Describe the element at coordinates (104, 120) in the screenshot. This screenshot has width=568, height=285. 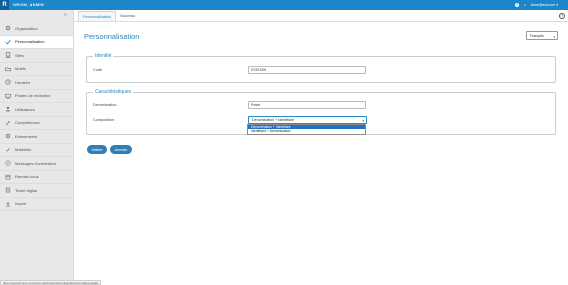
I see `composition-label: Composition` at that location.